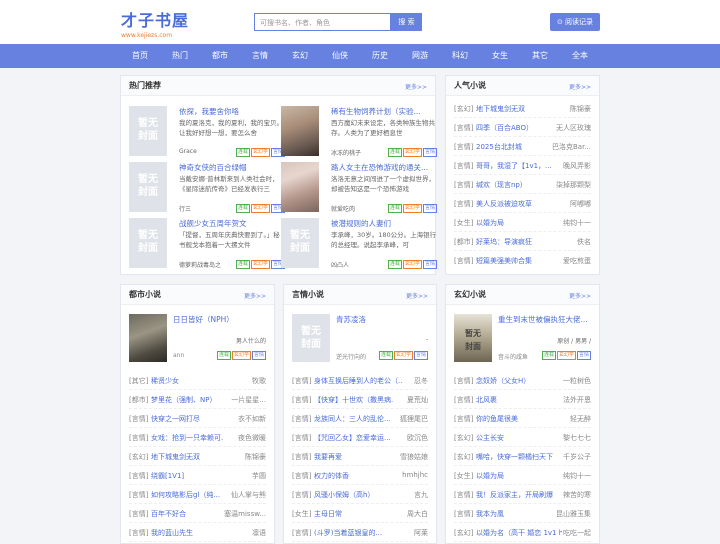 Image resolution: width=720 pixels, height=544 pixels. I want to click on list-item: [都市] 好莱坞：导演疯狂 佚名, so click(522, 241).